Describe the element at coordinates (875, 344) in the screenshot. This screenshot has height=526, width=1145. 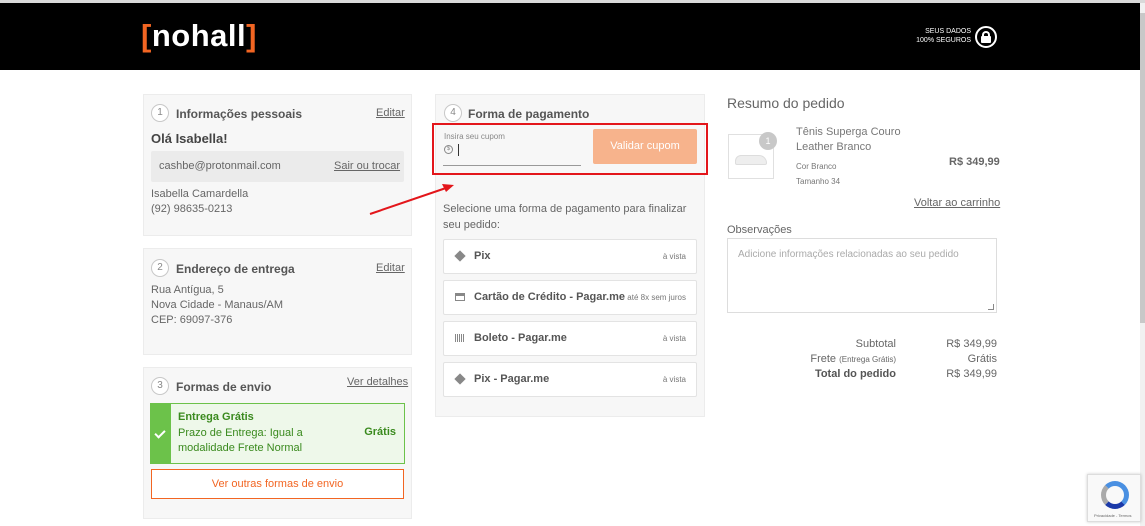
I see `subtotal-label: Subtotal` at that location.